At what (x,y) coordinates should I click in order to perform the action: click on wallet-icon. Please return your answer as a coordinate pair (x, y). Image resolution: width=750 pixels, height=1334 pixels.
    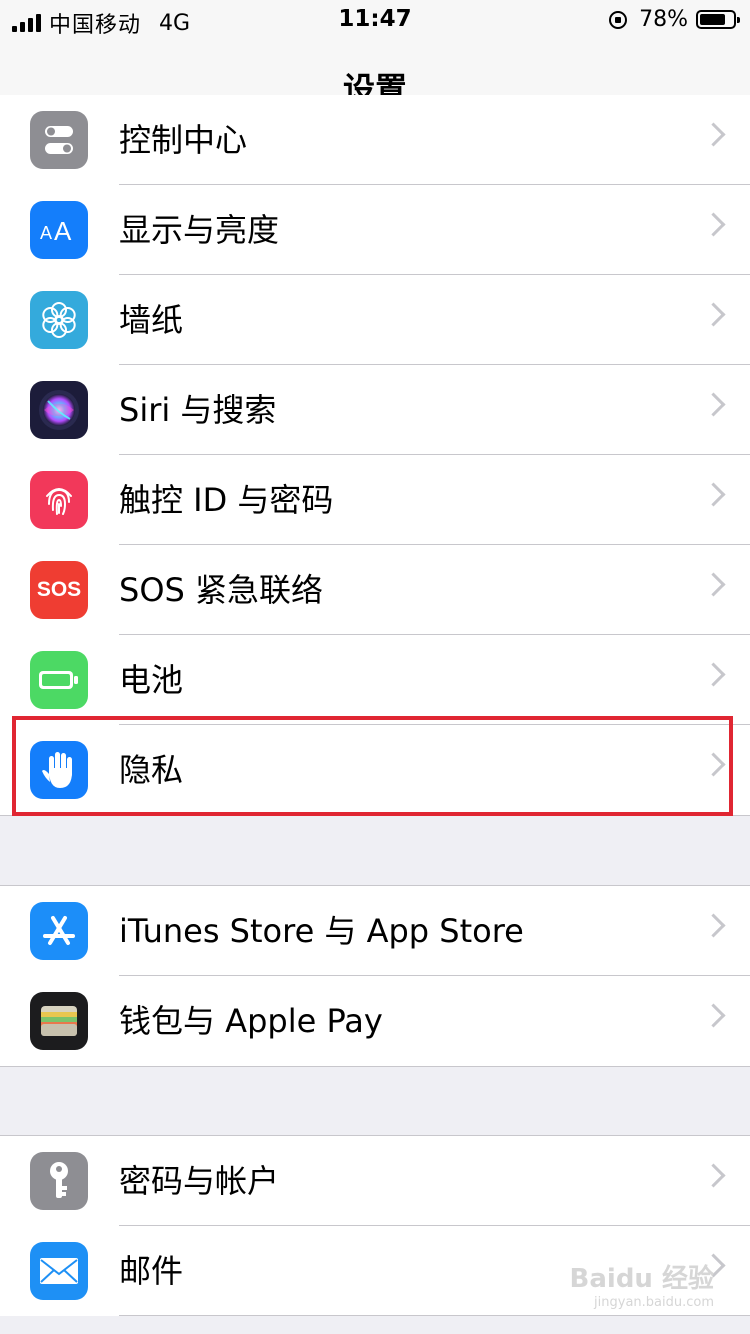
    Looking at the image, I should click on (59, 1021).